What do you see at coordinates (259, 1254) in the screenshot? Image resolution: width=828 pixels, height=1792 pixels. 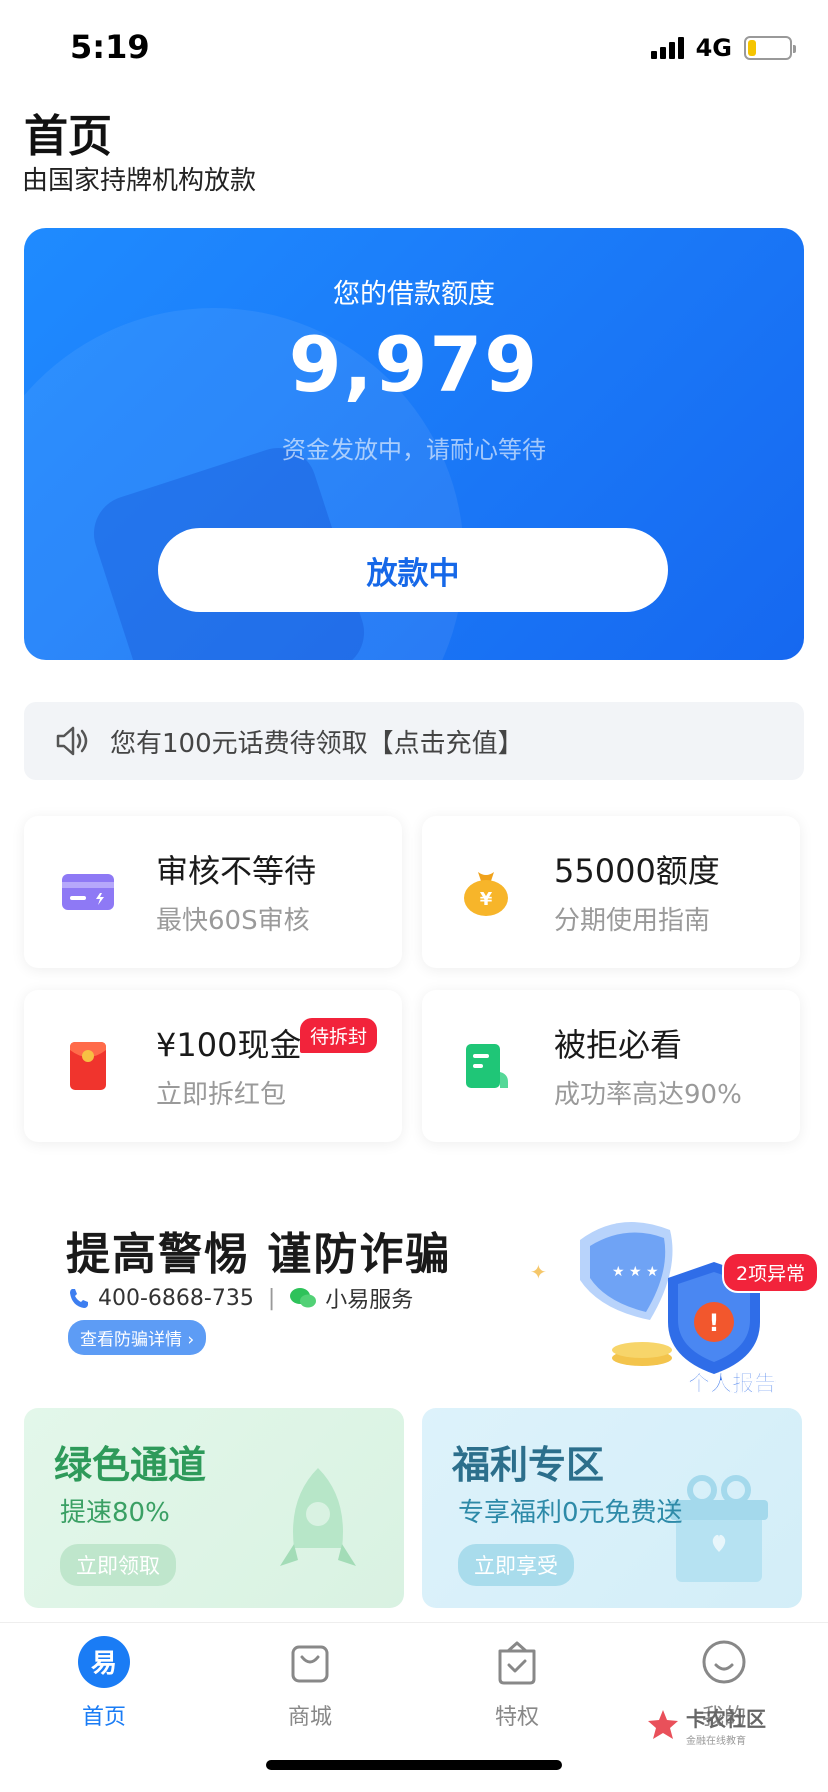 I see `anti-fraud-title: 提高警惕 谨防诈骗` at bounding box center [259, 1254].